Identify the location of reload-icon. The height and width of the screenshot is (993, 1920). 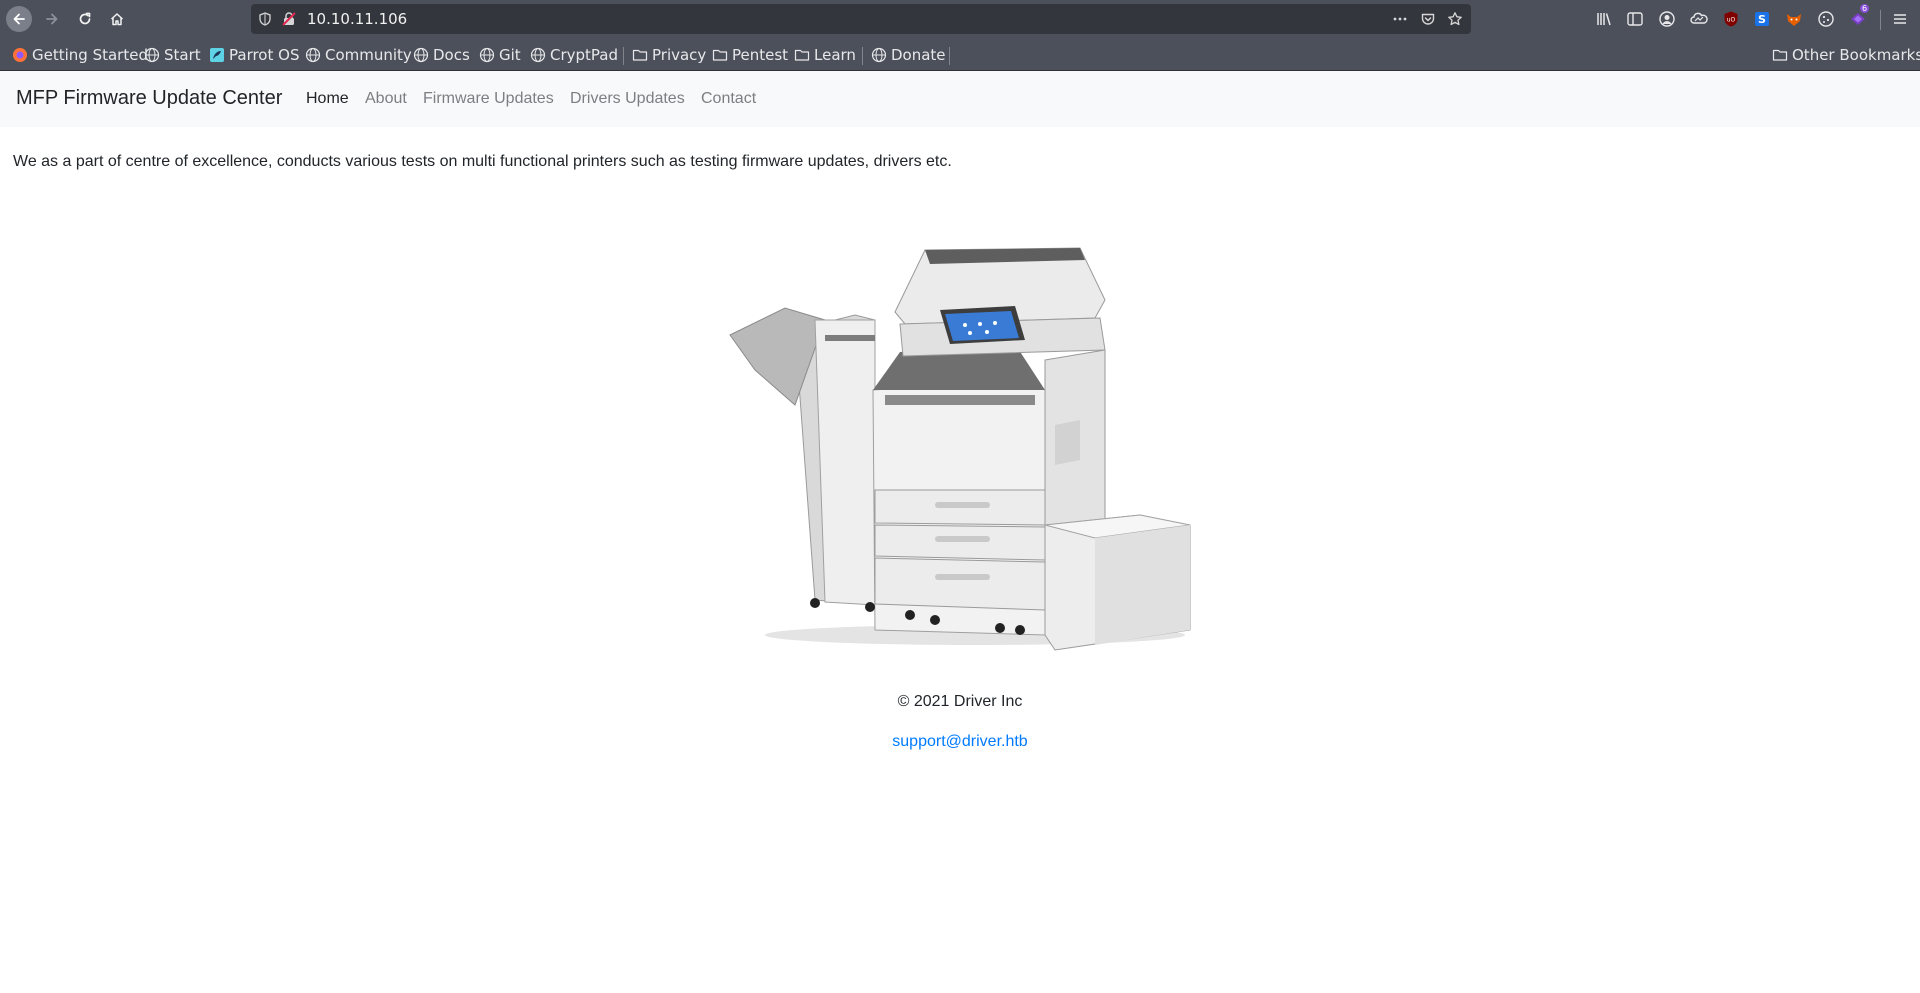
(85, 18).